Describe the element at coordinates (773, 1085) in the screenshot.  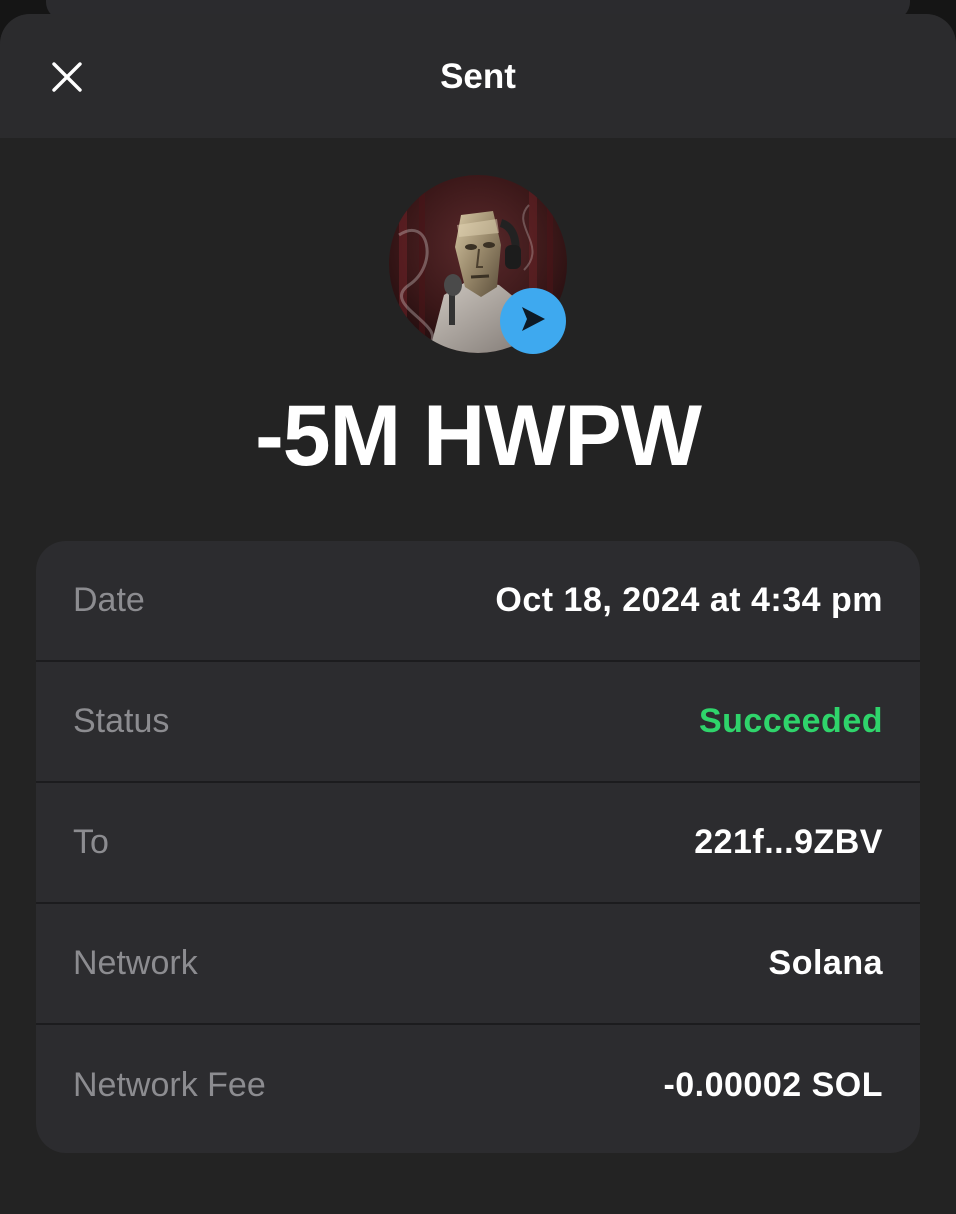
I see `detail-value: -0.00002 SOL` at that location.